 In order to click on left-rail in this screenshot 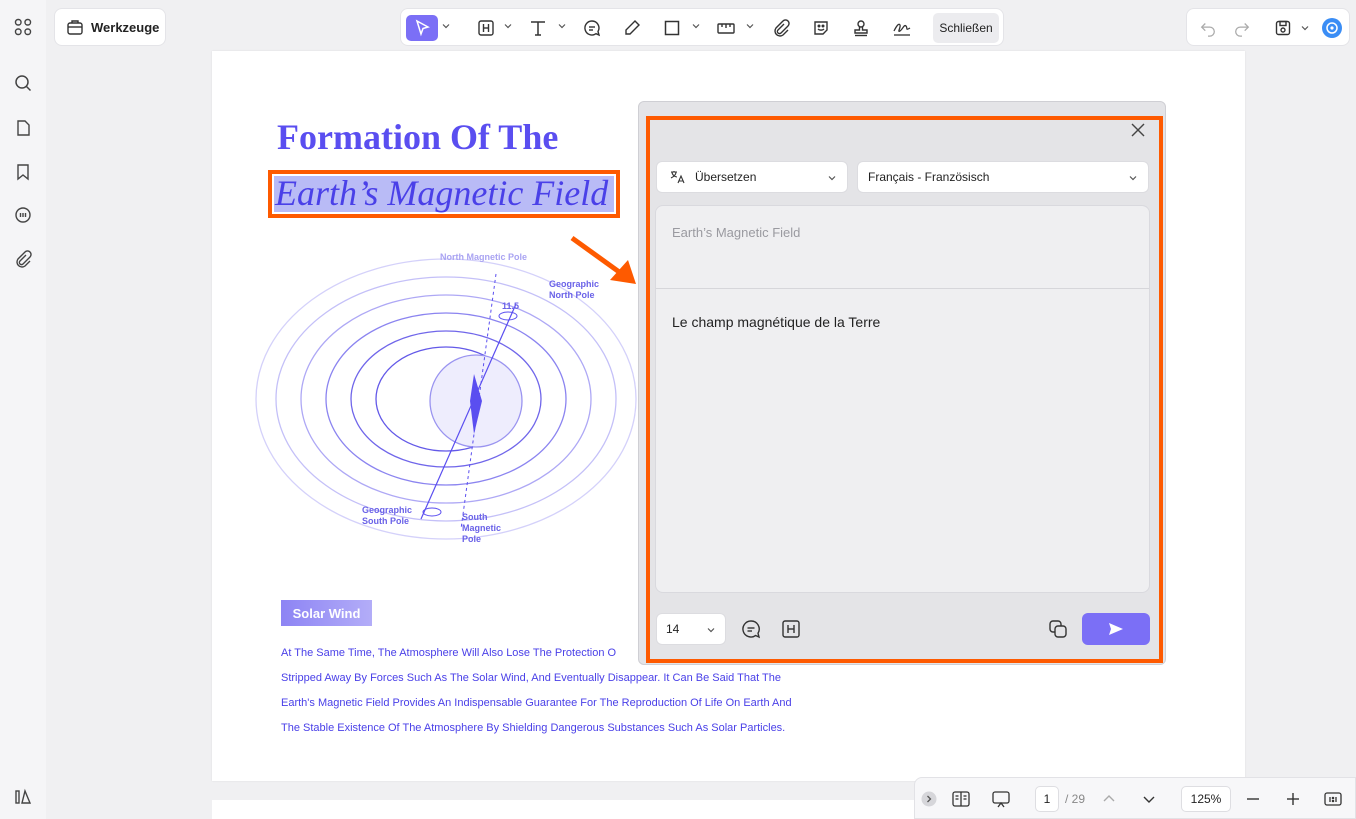, I will do `click(23, 409)`.